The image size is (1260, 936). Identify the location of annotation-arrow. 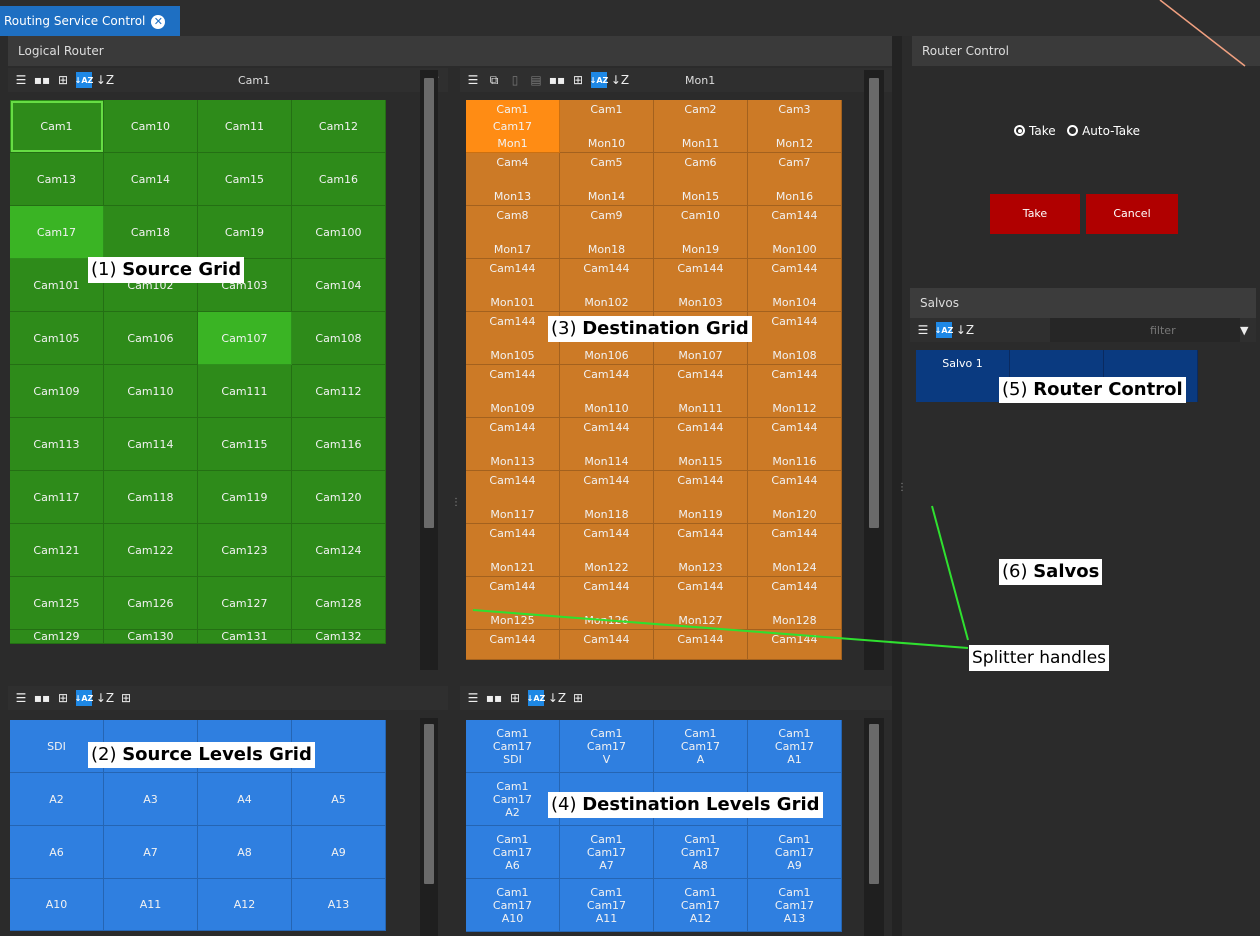
(1202, 33).